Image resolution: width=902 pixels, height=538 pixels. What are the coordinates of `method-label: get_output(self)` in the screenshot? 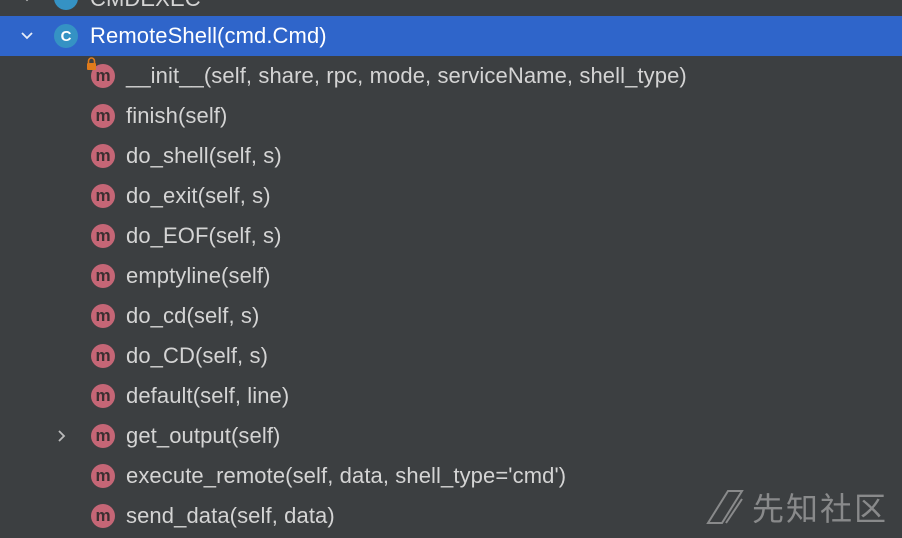 It's located at (203, 435).